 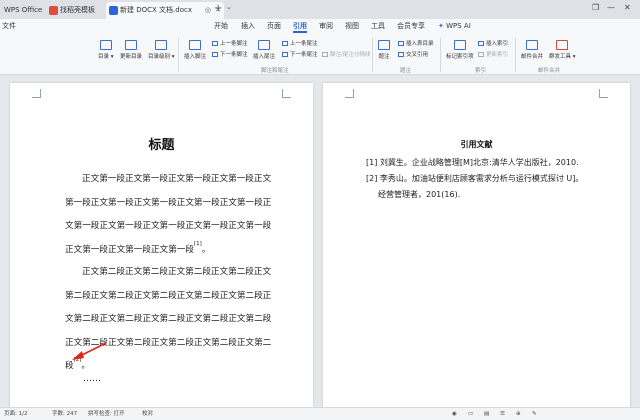 I want to click on red-arrow-annotation, so click(x=89, y=351).